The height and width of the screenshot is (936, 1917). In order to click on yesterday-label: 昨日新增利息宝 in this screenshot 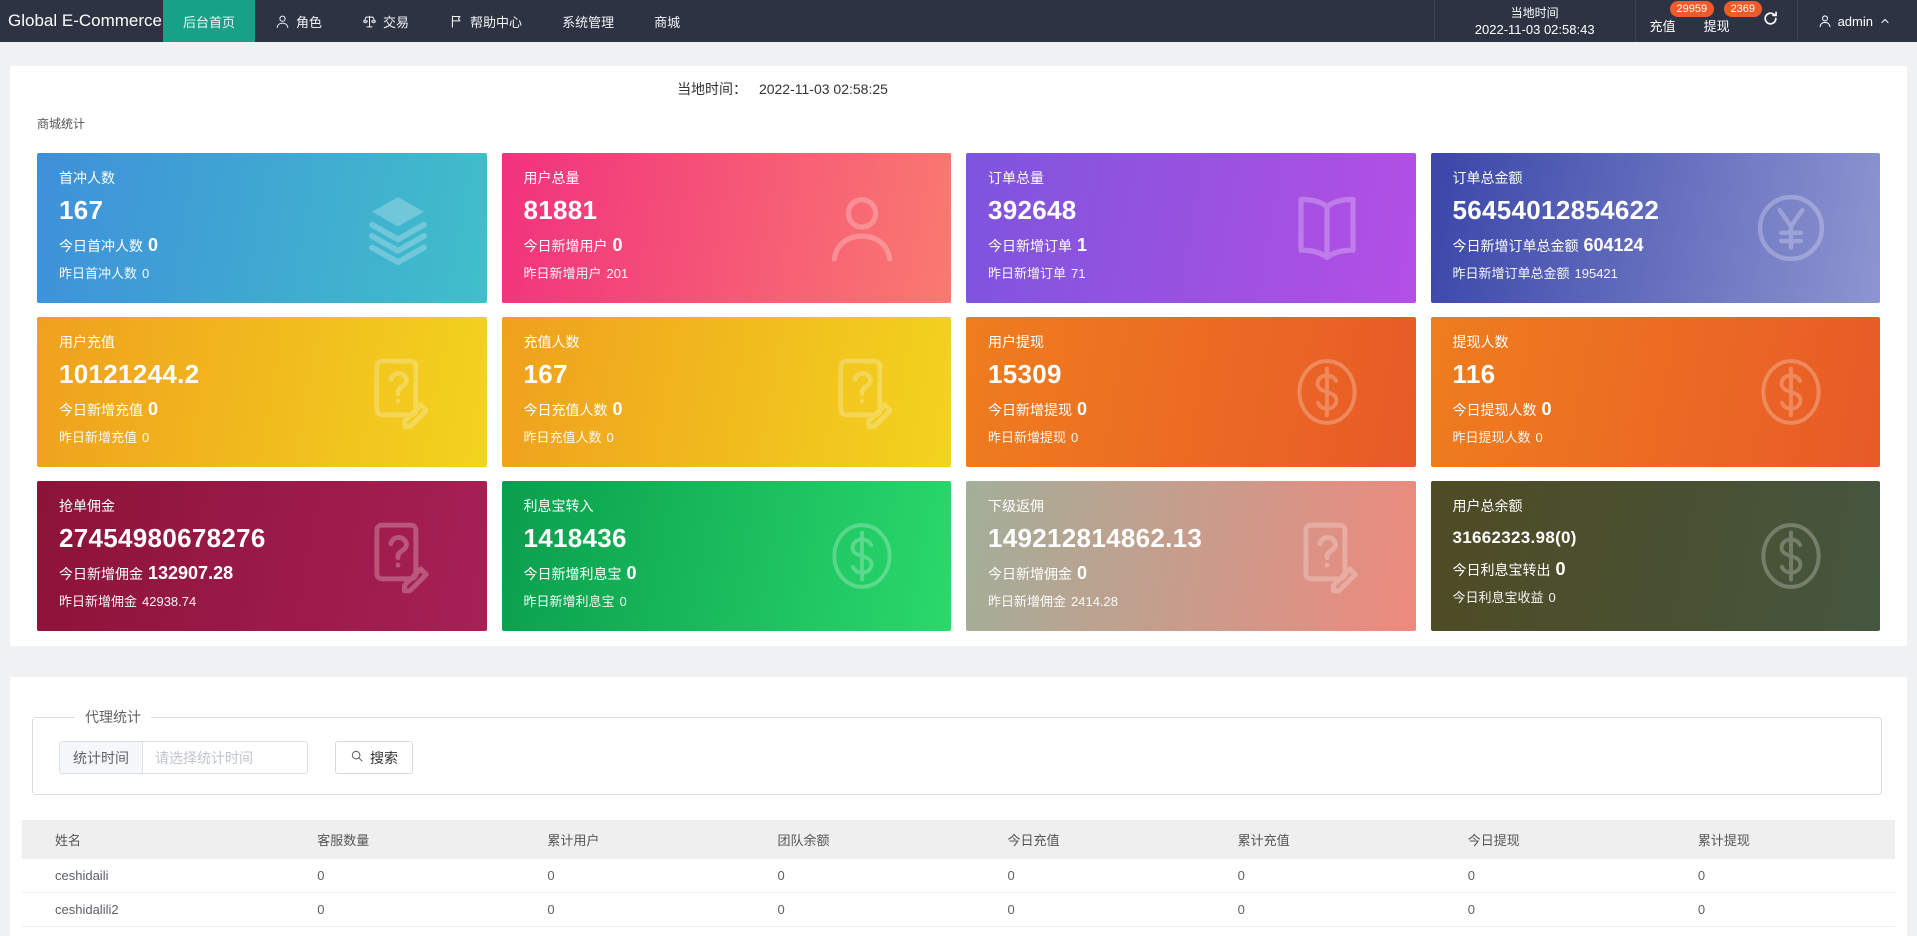, I will do `click(569, 601)`.